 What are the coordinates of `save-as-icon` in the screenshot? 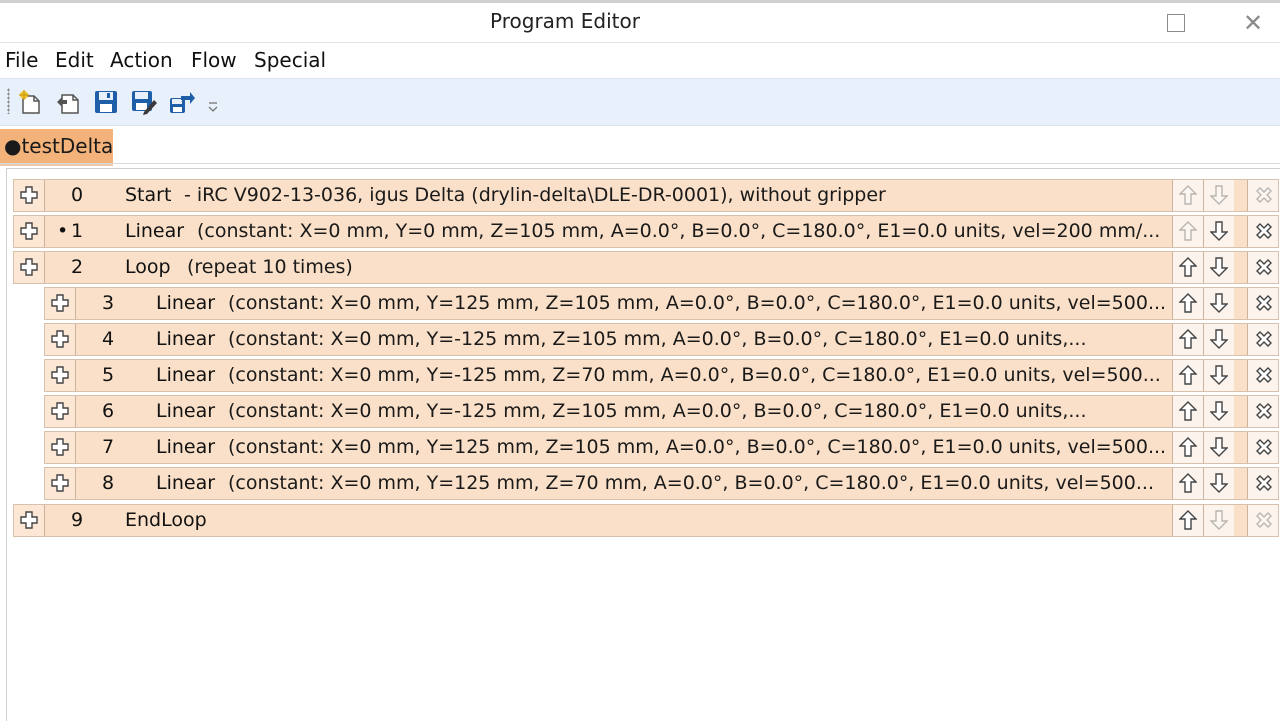 It's located at (144, 102).